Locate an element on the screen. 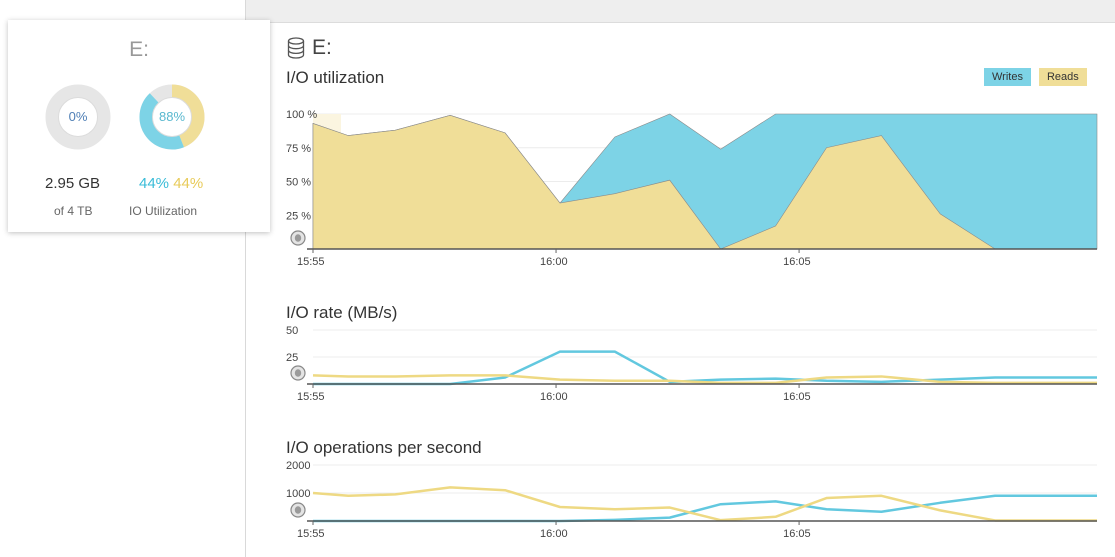  io-ops-title: I/O operations per second is located at coordinates (384, 447).